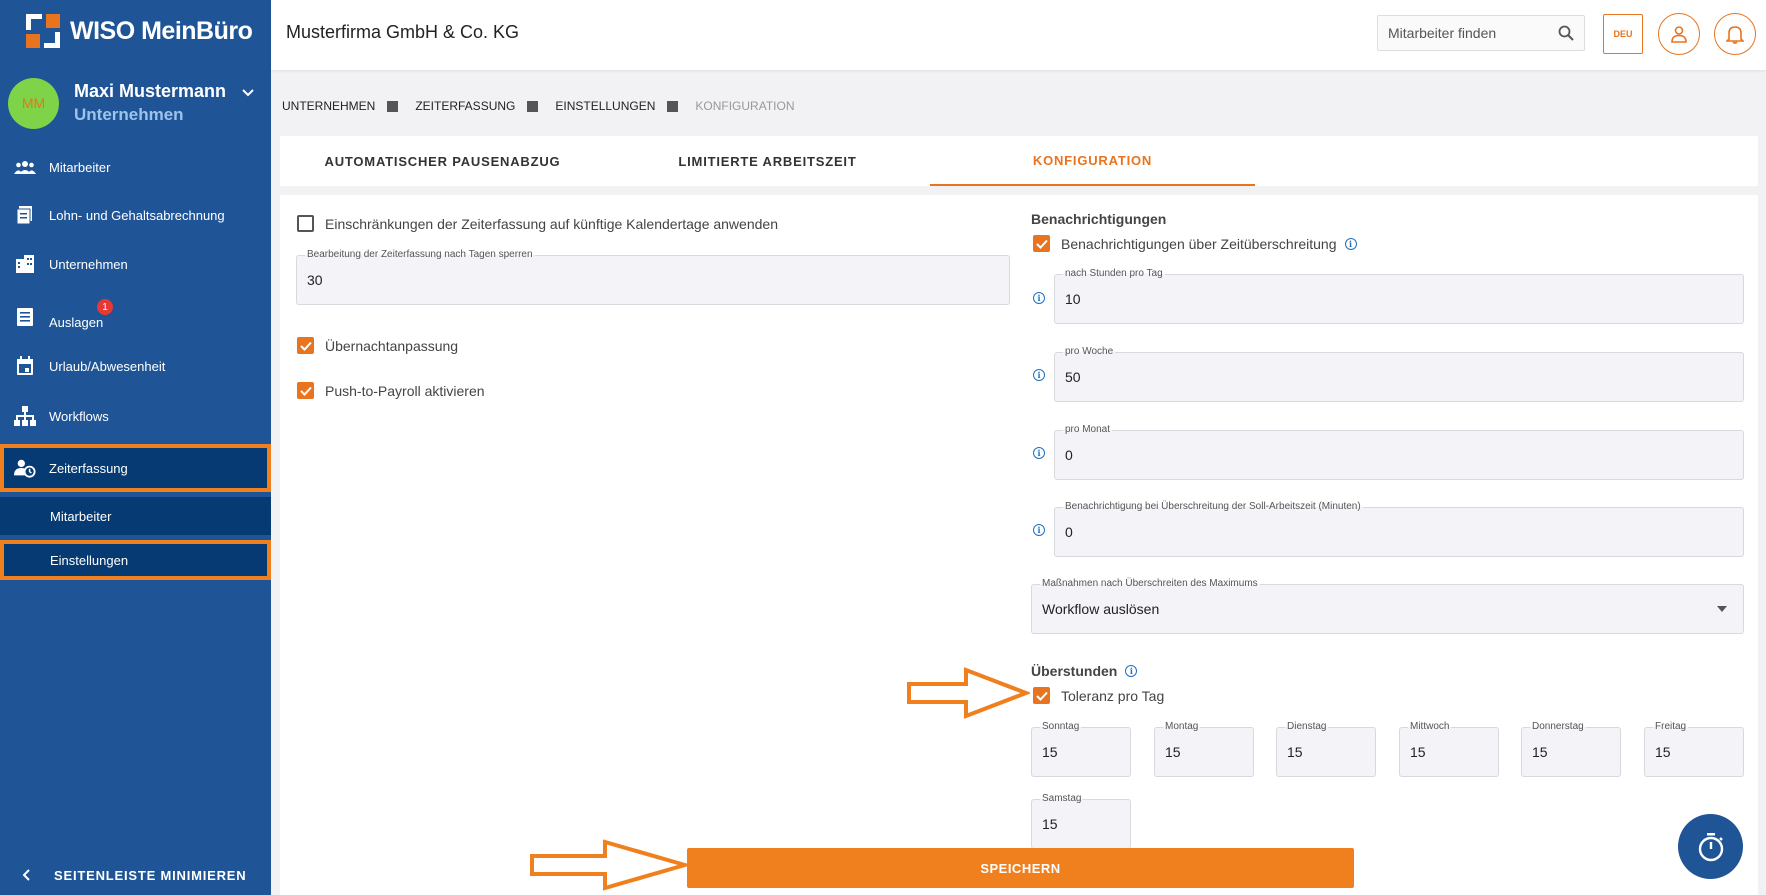  What do you see at coordinates (135, 468) in the screenshot?
I see `sidebar-item-zeiterfassung: Zeiterfassung` at bounding box center [135, 468].